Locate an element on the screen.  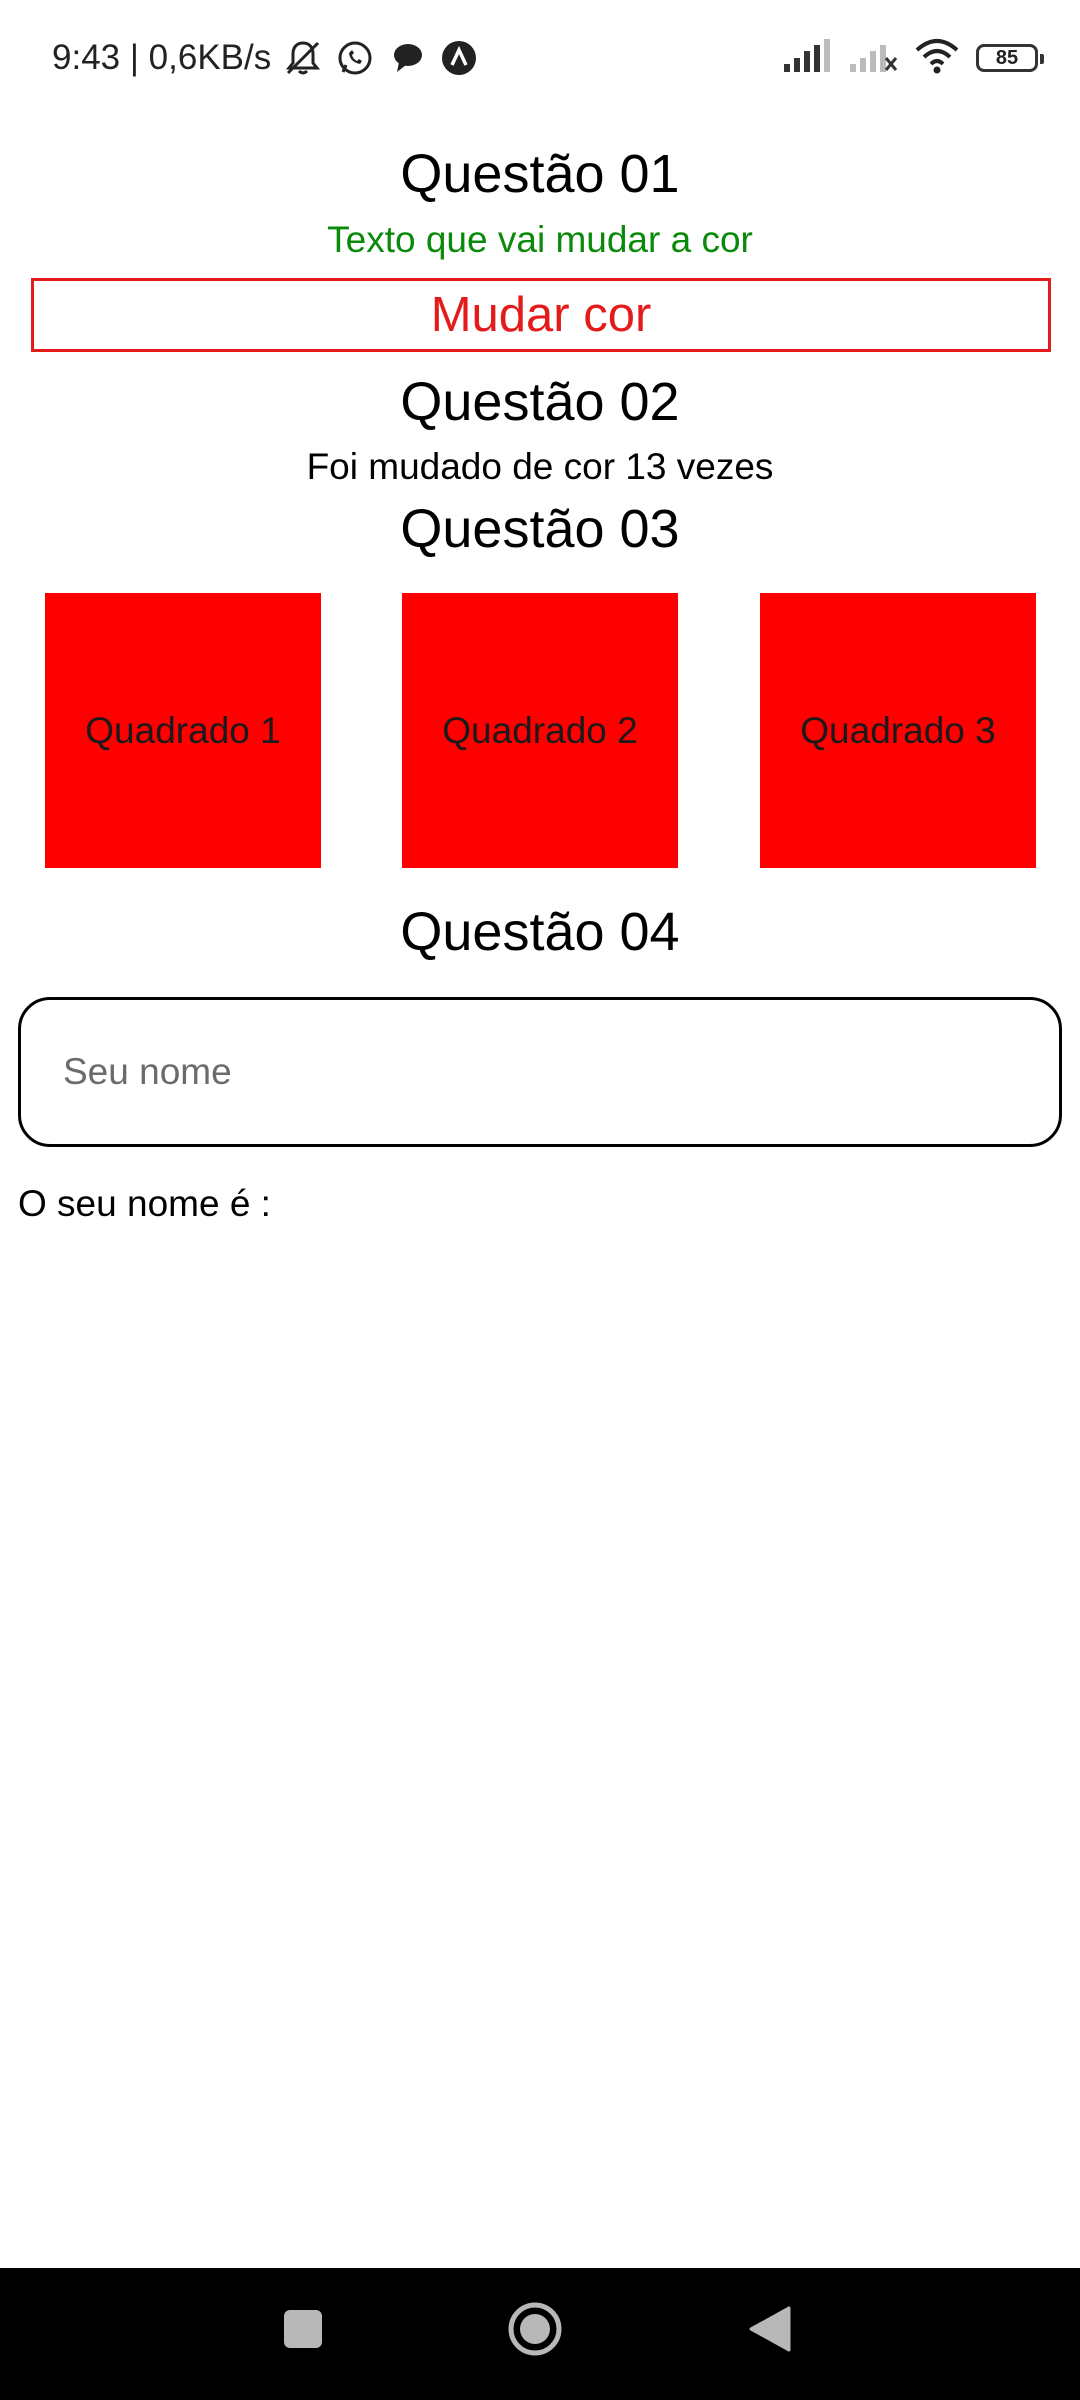
home-button is located at coordinates (535, 2331).